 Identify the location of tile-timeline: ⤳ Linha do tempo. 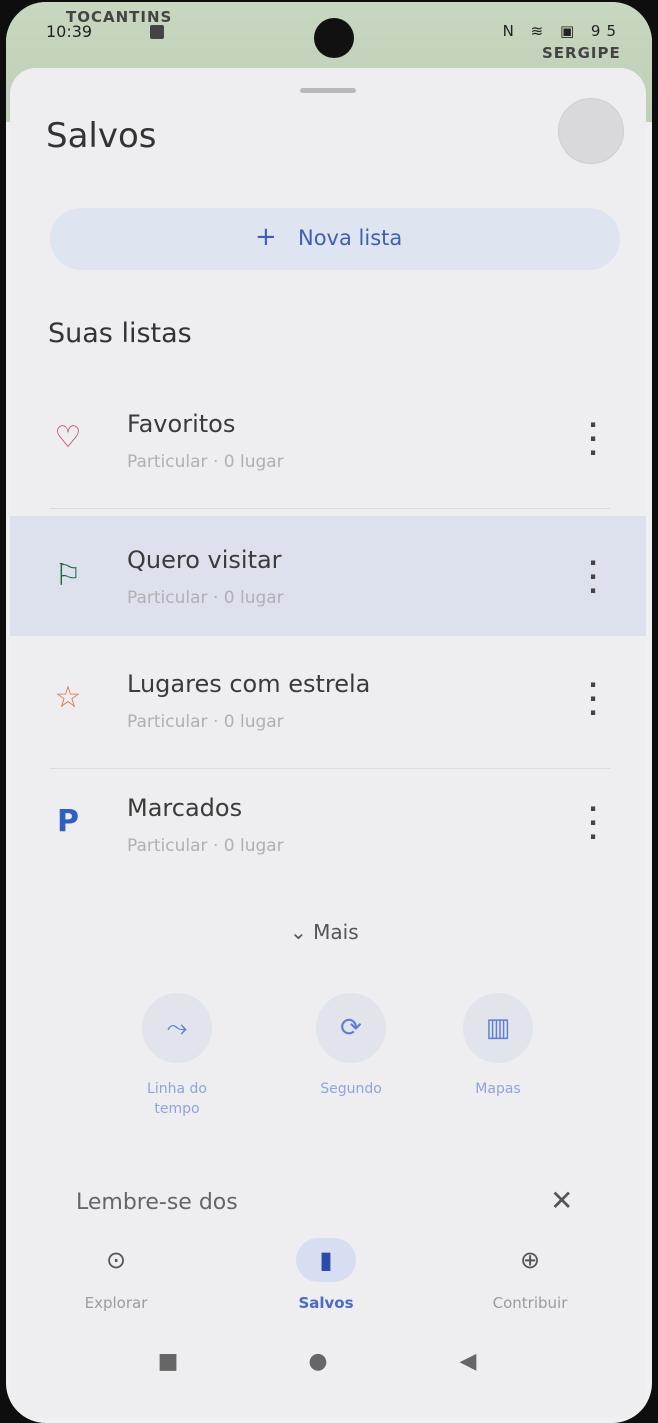
(177, 1063).